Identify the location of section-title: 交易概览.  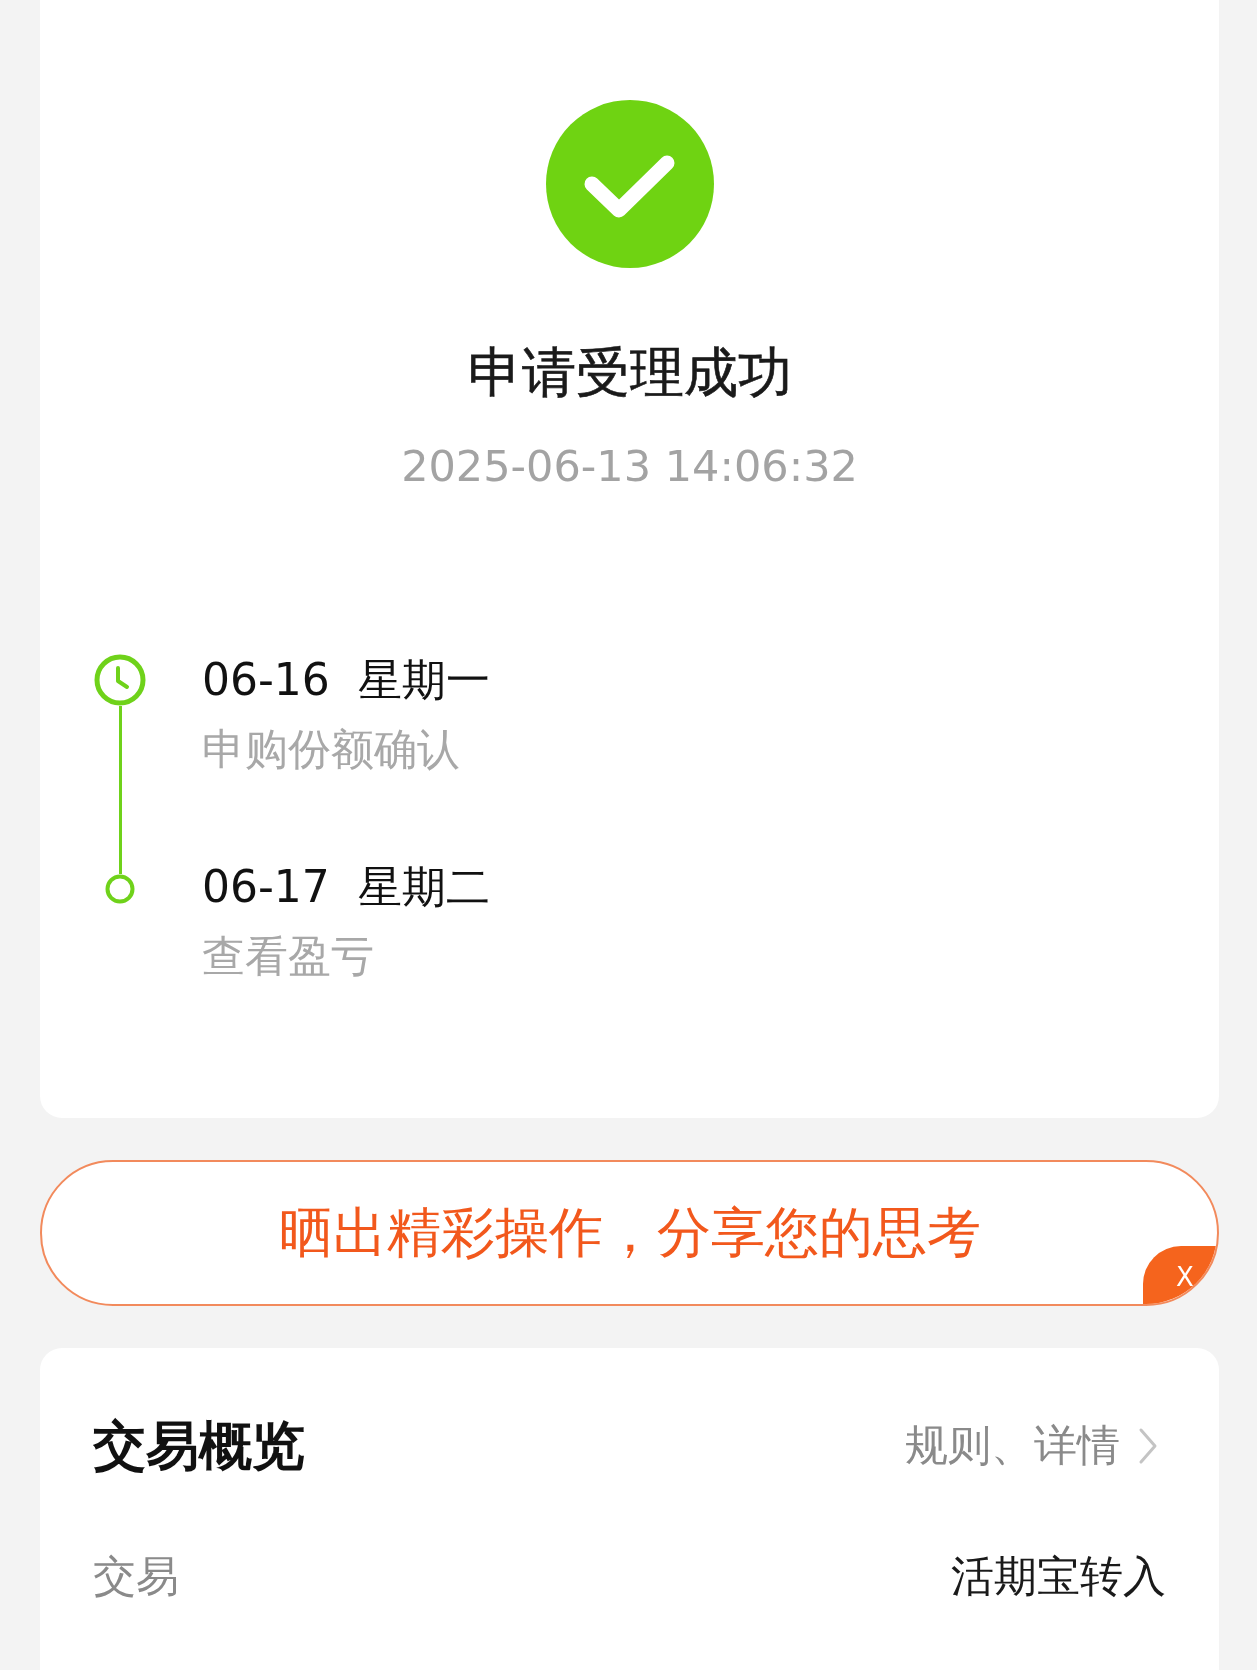
(199, 1446).